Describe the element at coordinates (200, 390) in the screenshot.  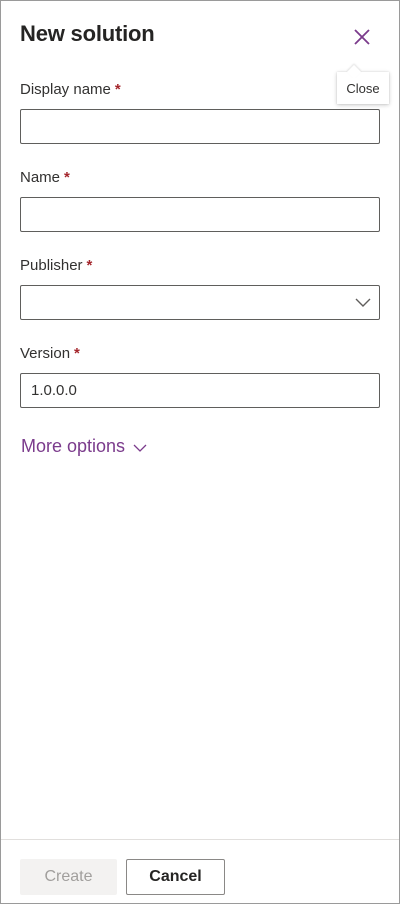
I see `version-input` at that location.